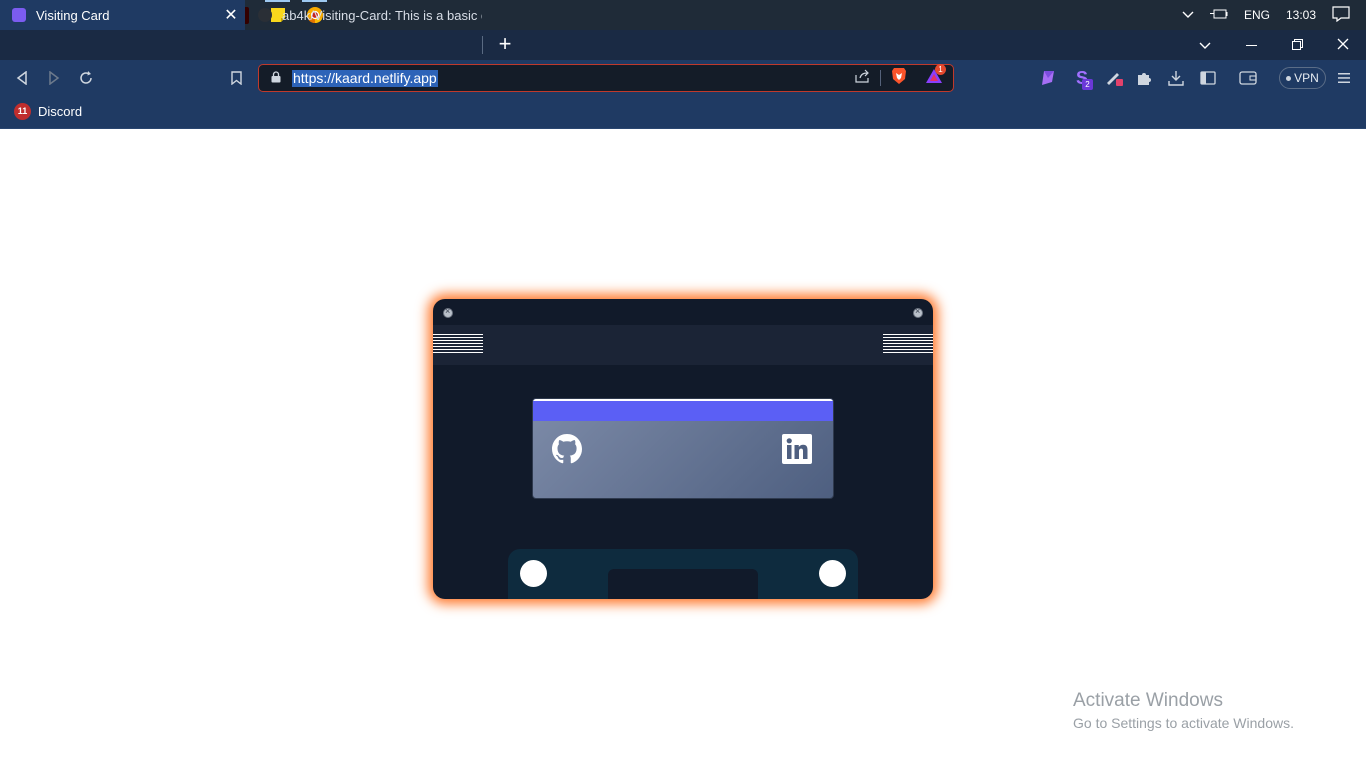 This screenshot has height=768, width=1366. What do you see at coordinates (1048, 78) in the screenshot?
I see `extension-gem-icon` at bounding box center [1048, 78].